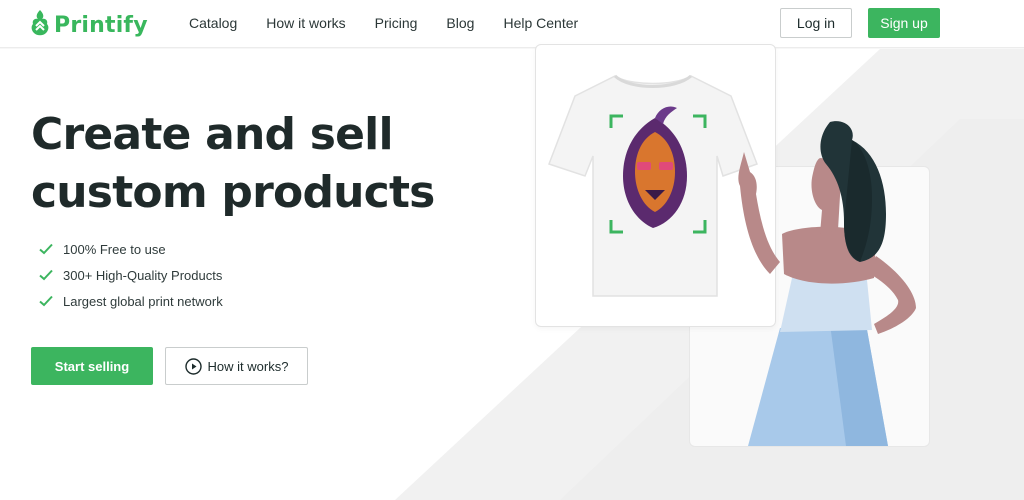 Image resolution: width=1024 pixels, height=500 pixels. What do you see at coordinates (143, 301) in the screenshot?
I see `feature-label: Largest global print network` at bounding box center [143, 301].